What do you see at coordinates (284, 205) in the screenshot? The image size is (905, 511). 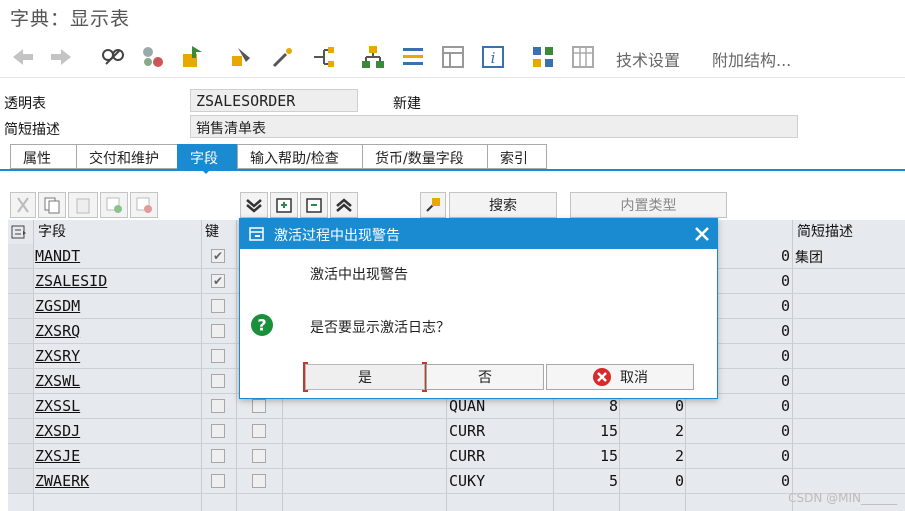 I see `data-element-icon` at bounding box center [284, 205].